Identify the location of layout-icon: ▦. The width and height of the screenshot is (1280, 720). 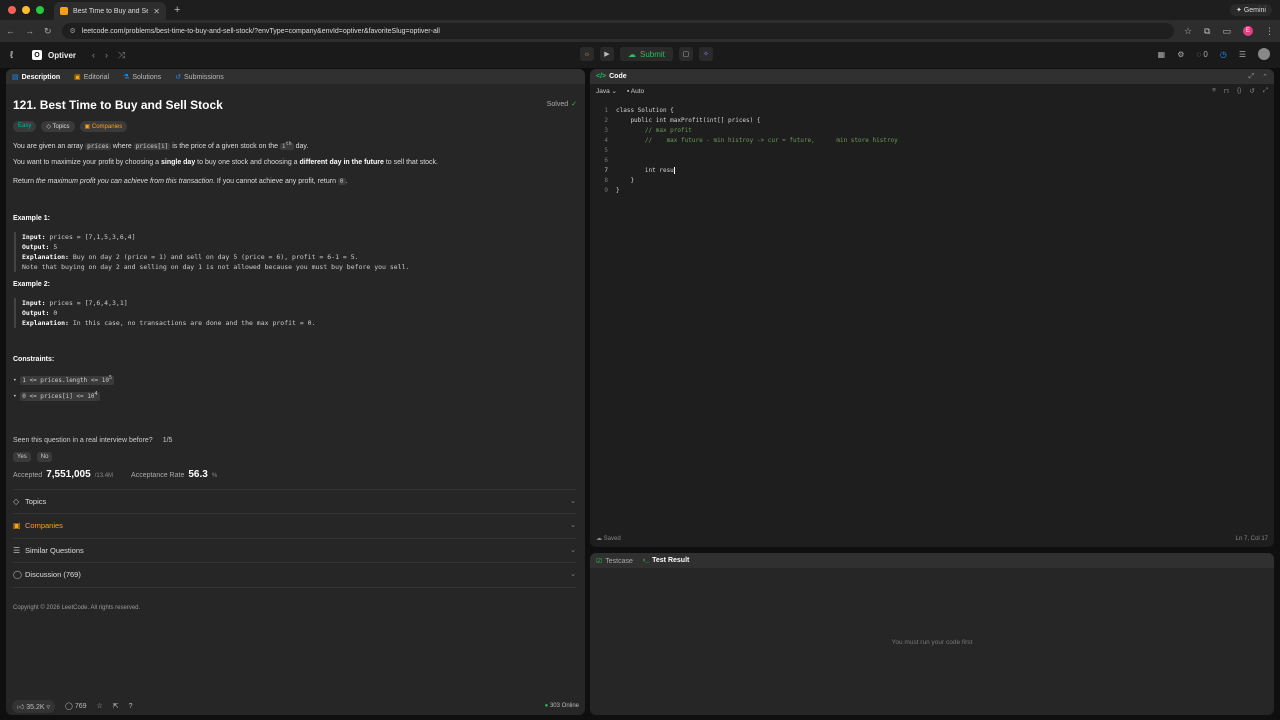
(1162, 54).